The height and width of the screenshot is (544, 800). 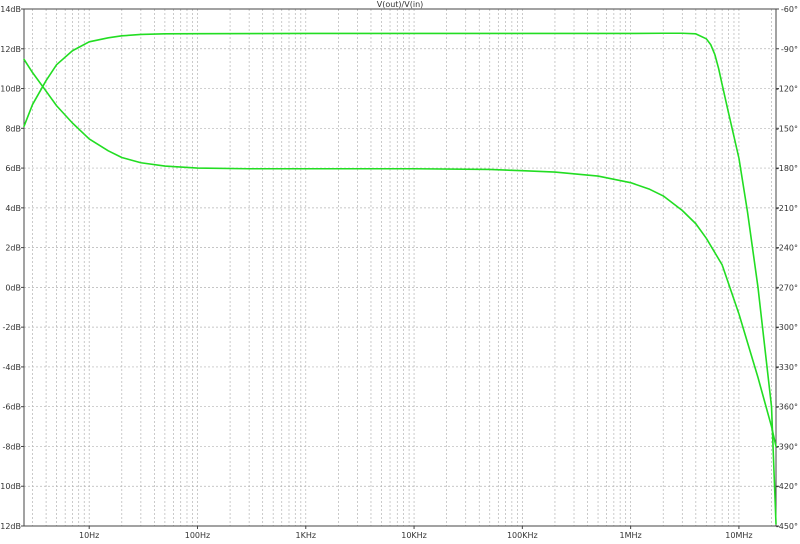 What do you see at coordinates (787, 89) in the screenshot?
I see `right-tick-label: -120°` at bounding box center [787, 89].